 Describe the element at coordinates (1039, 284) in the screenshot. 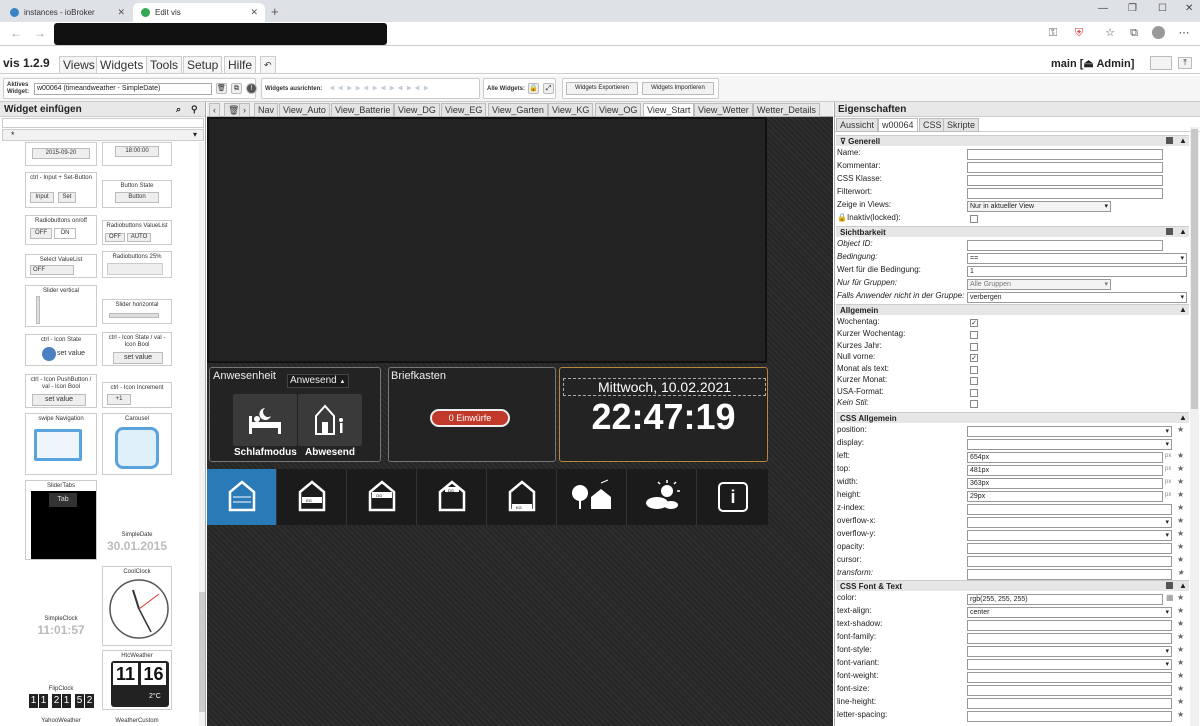

I see `gruppen-select: Alle Gruppen` at that location.